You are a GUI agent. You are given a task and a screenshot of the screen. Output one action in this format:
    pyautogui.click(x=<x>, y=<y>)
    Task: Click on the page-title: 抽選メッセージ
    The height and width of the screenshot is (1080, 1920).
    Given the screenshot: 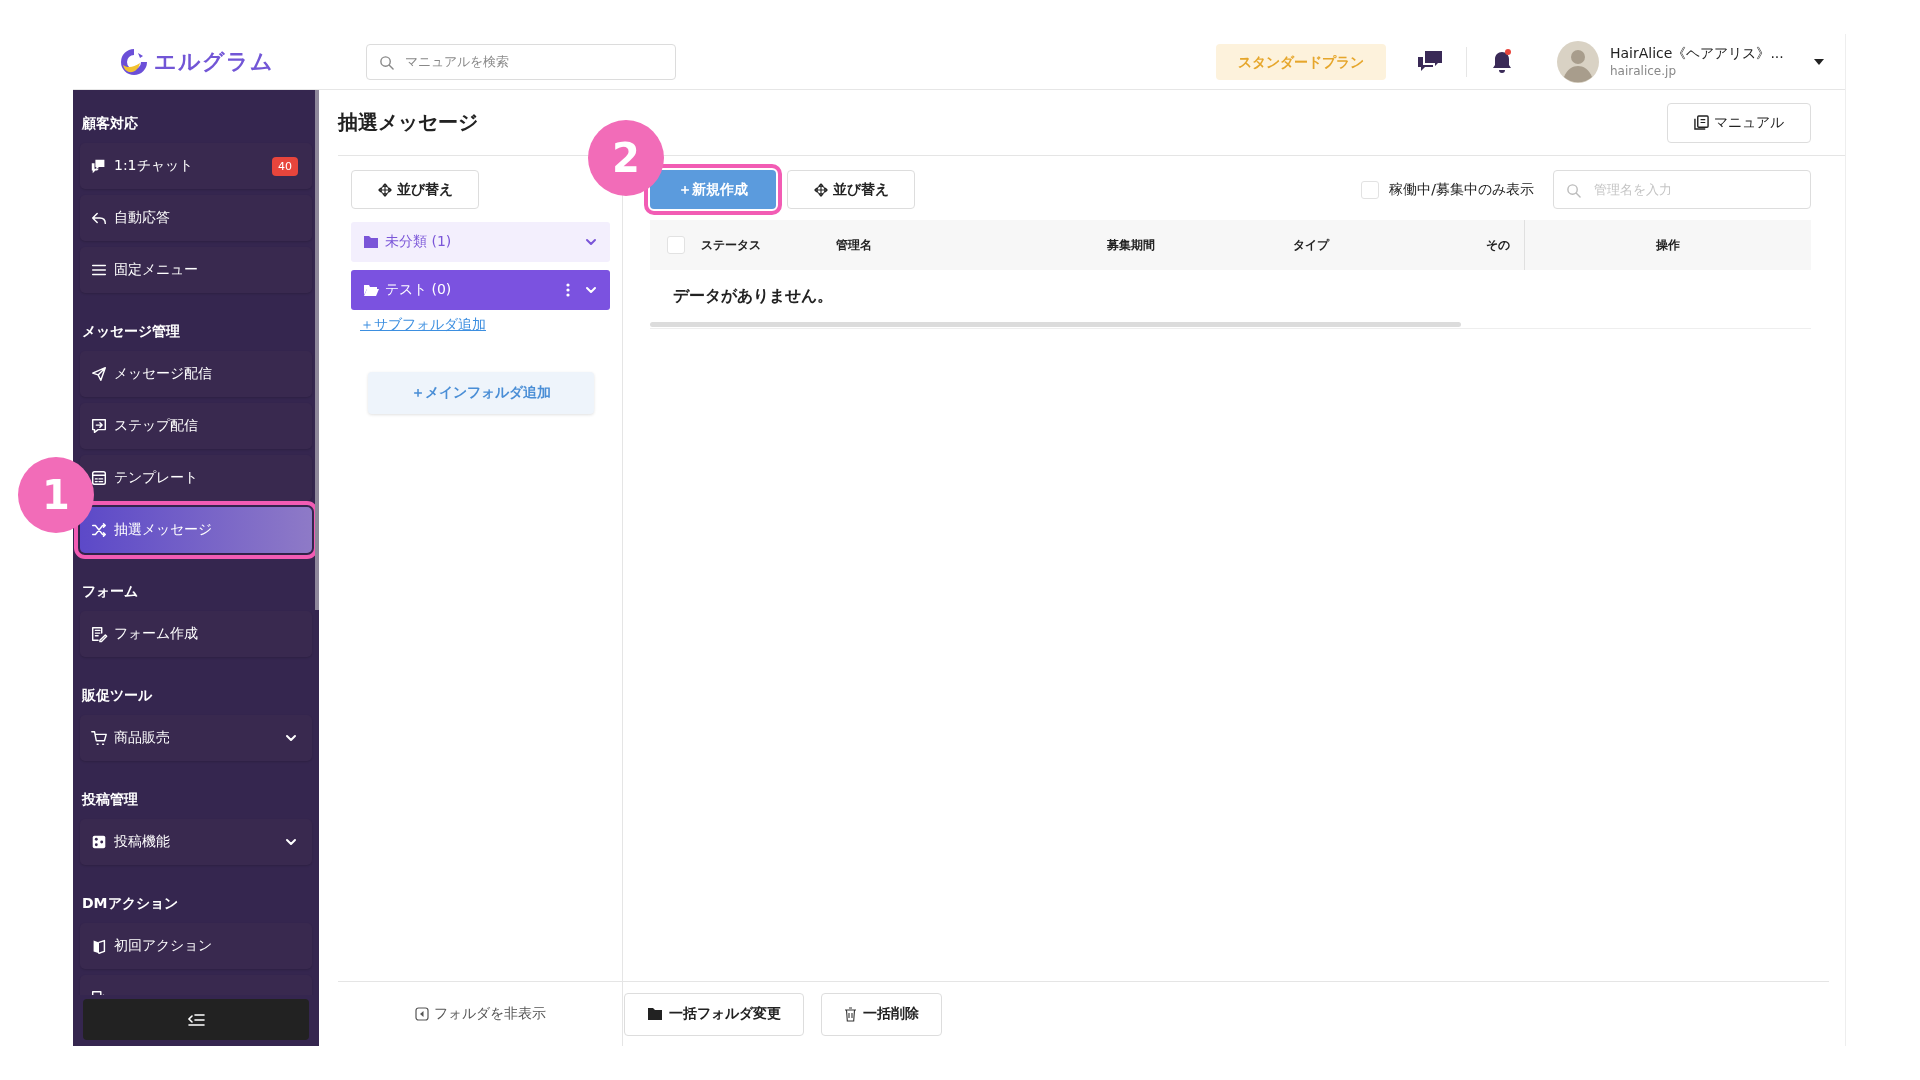 What is the action you would take?
    pyautogui.click(x=408, y=122)
    